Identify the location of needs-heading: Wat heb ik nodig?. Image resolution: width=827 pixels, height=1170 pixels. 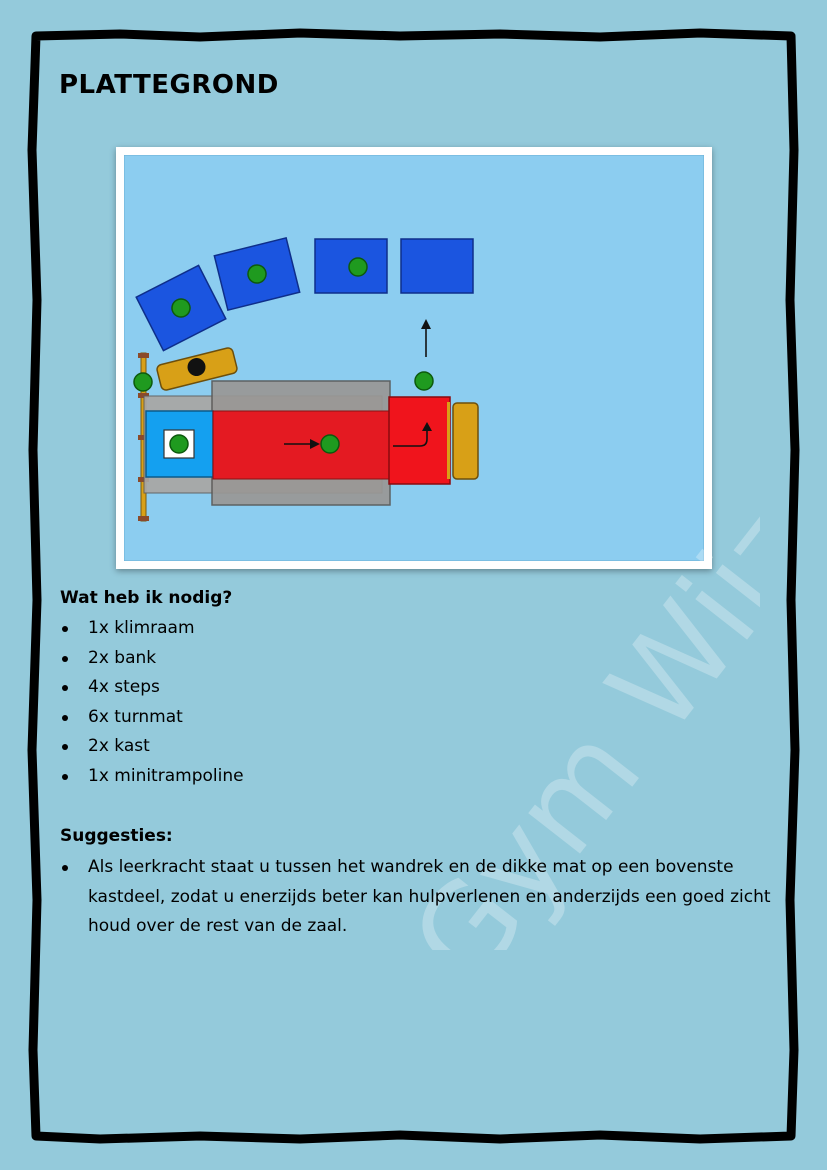
(146, 598).